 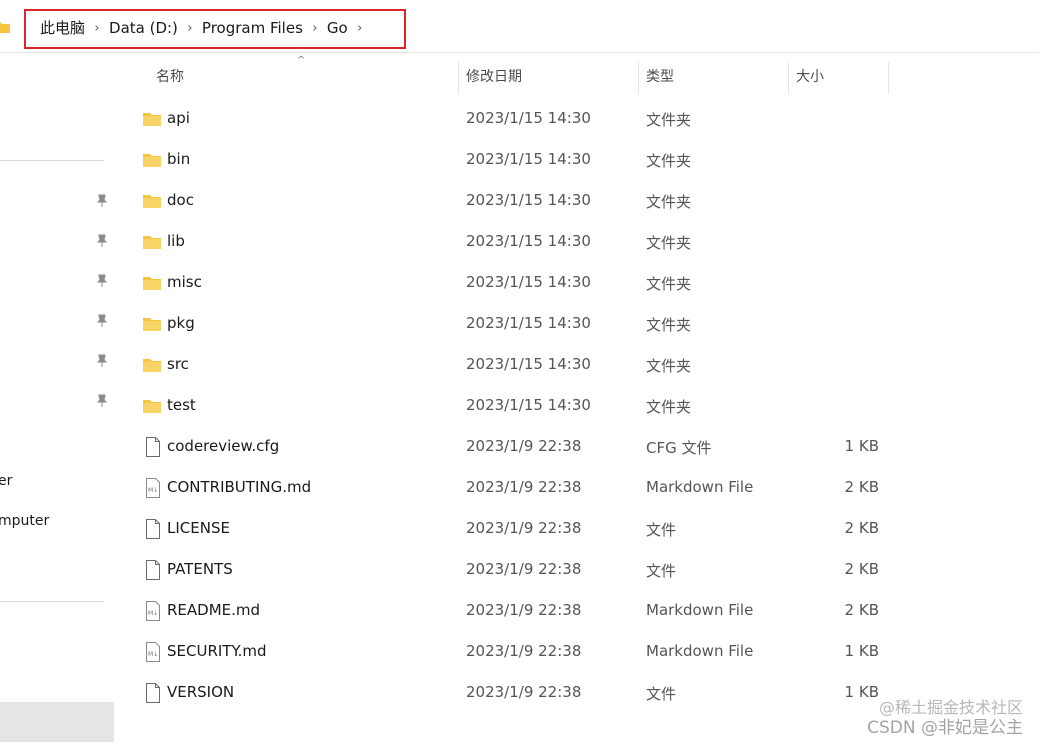 What do you see at coordinates (217, 651) in the screenshot?
I see `file-name: SECURITY.md` at bounding box center [217, 651].